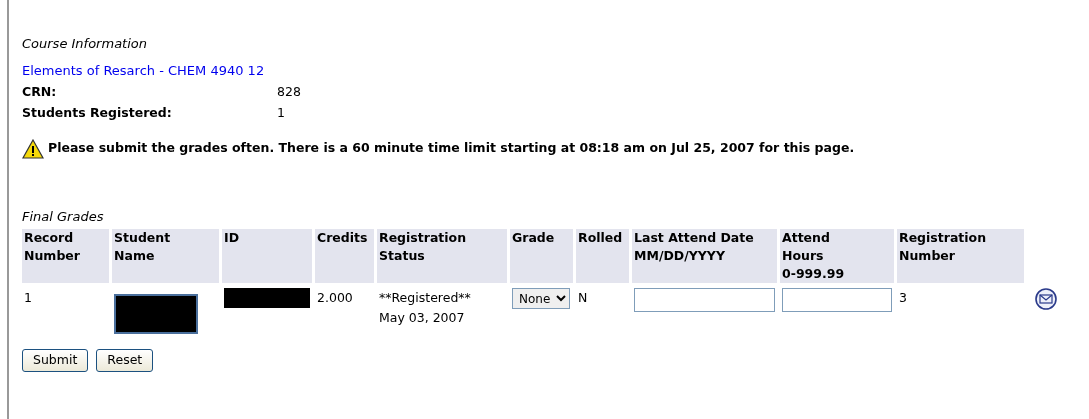 Image resolution: width=1089 pixels, height=419 pixels. What do you see at coordinates (442, 256) in the screenshot?
I see `column-header: Registration Status` at bounding box center [442, 256].